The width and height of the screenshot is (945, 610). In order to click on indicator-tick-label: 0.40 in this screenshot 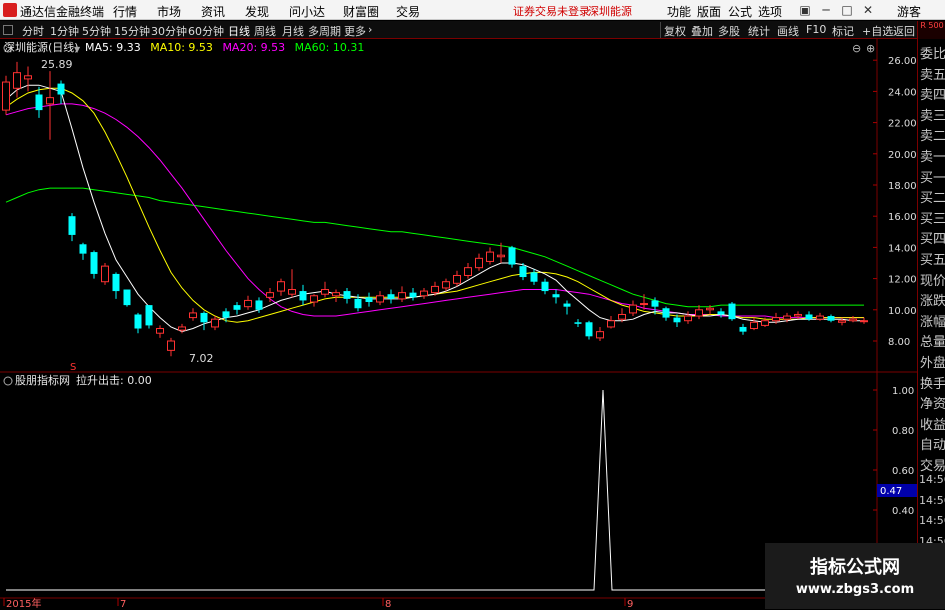, I will do `click(903, 511)`.